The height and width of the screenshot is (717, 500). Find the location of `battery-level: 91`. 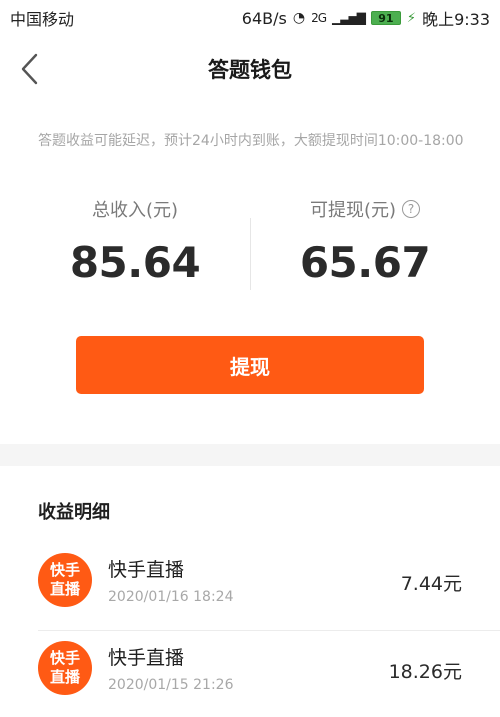

battery-level: 91 is located at coordinates (386, 18).